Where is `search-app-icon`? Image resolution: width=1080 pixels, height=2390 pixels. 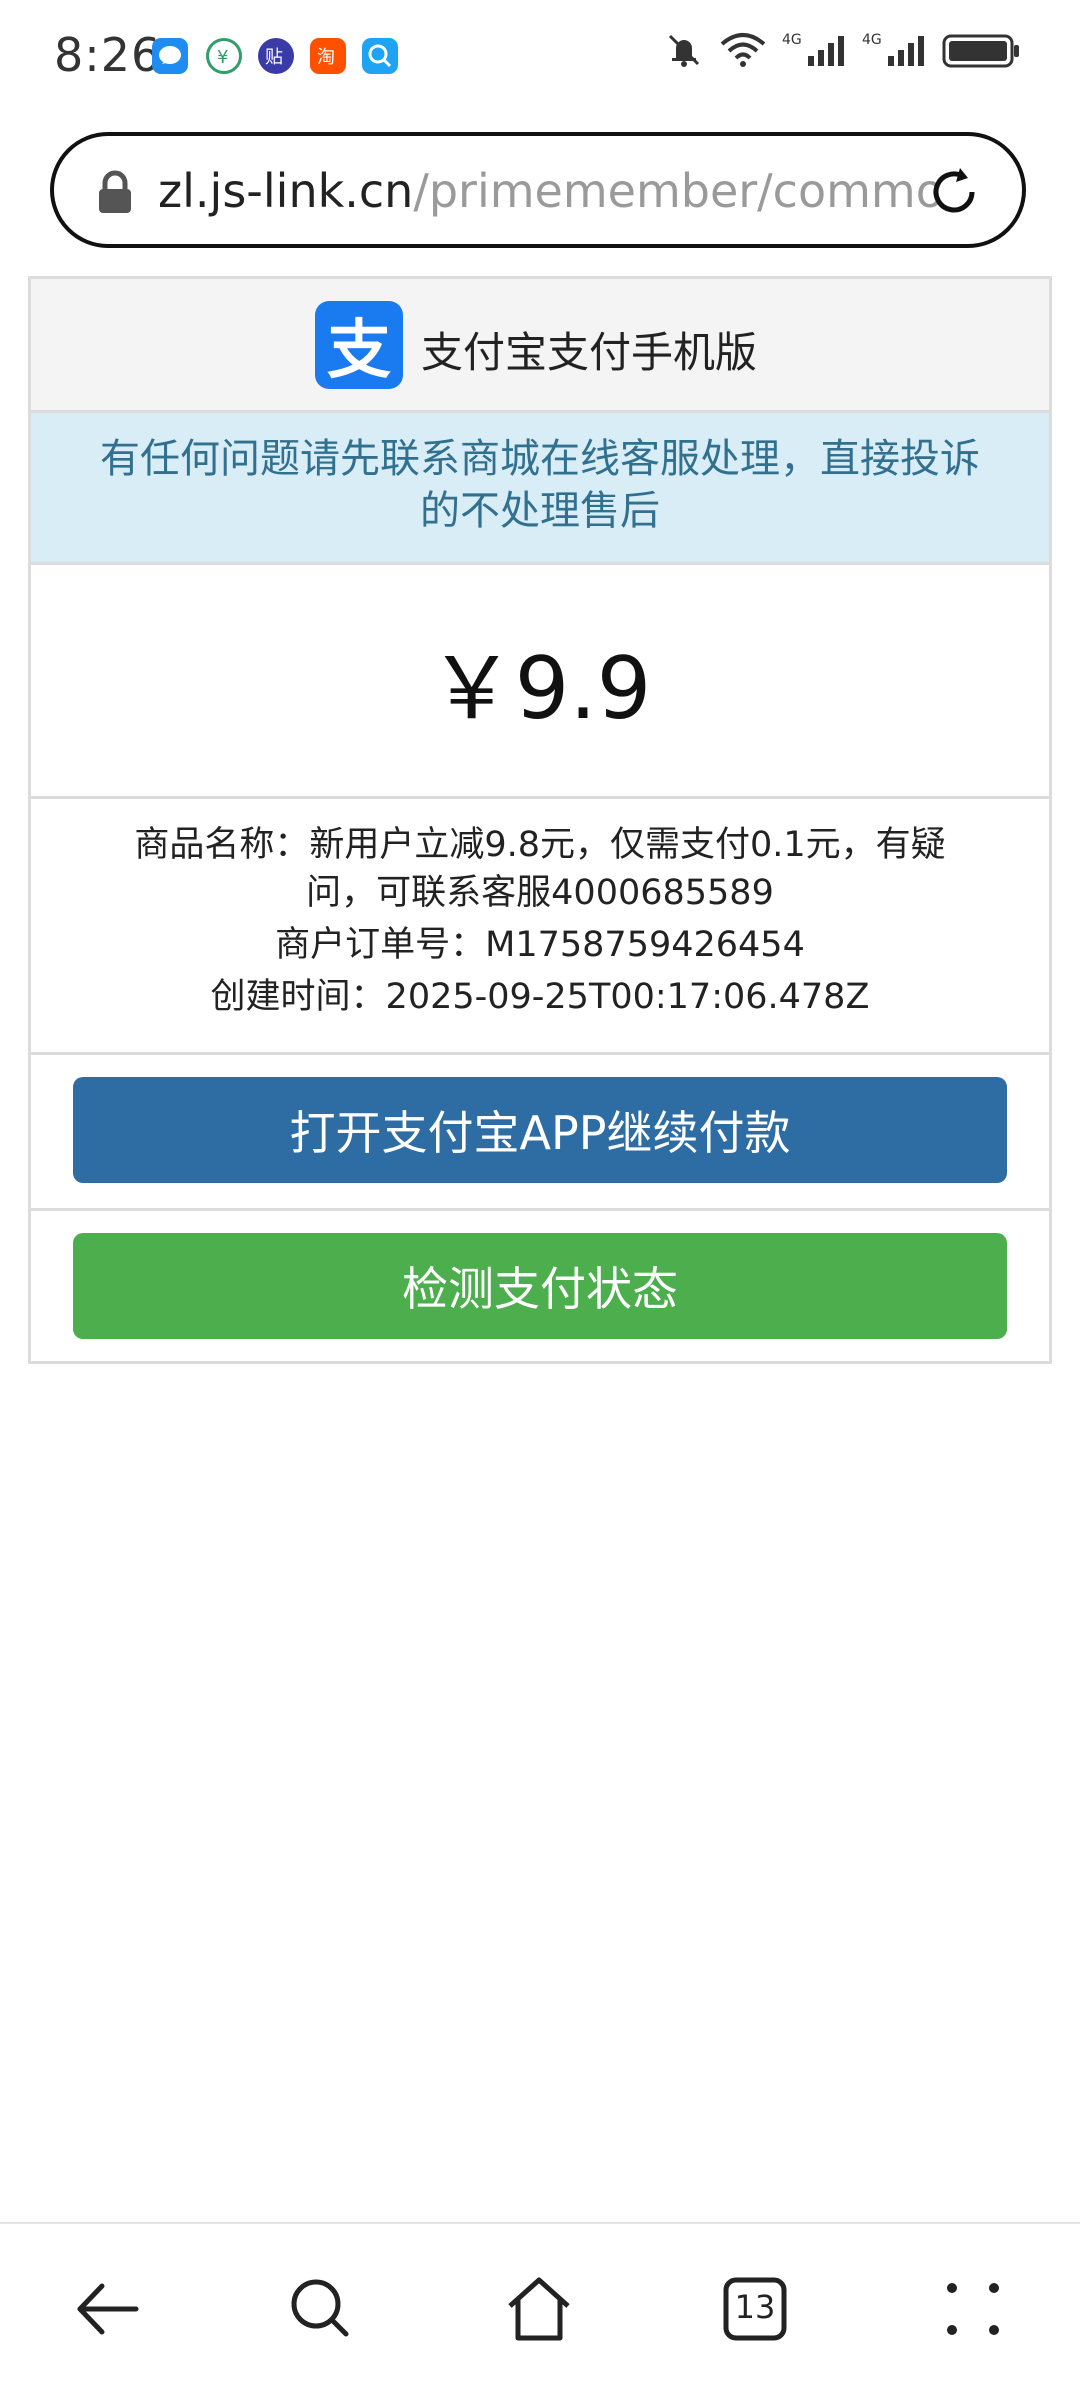 search-app-icon is located at coordinates (380, 56).